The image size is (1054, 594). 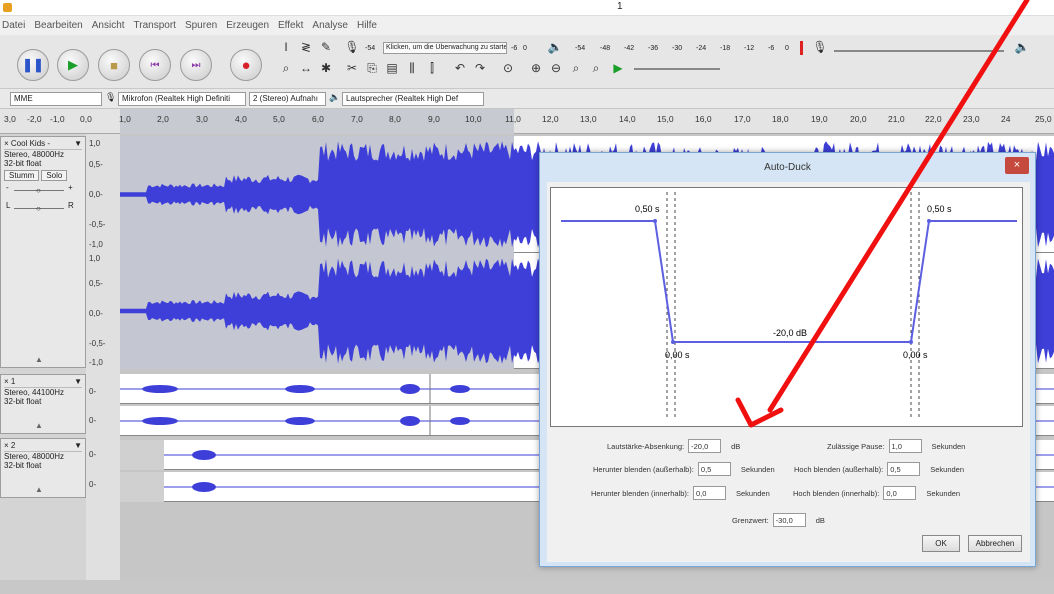 What do you see at coordinates (196, 65) in the screenshot?
I see `skip-end-button: ⏭` at bounding box center [196, 65].